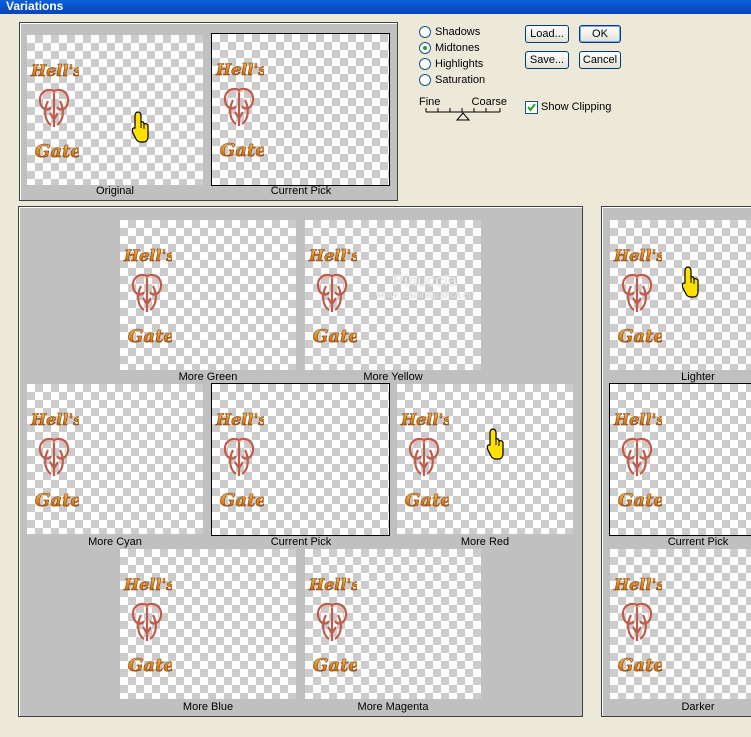 This screenshot has height=737, width=751. What do you see at coordinates (301, 191) in the screenshot?
I see `current-pick-caption: Current Pick` at bounding box center [301, 191].